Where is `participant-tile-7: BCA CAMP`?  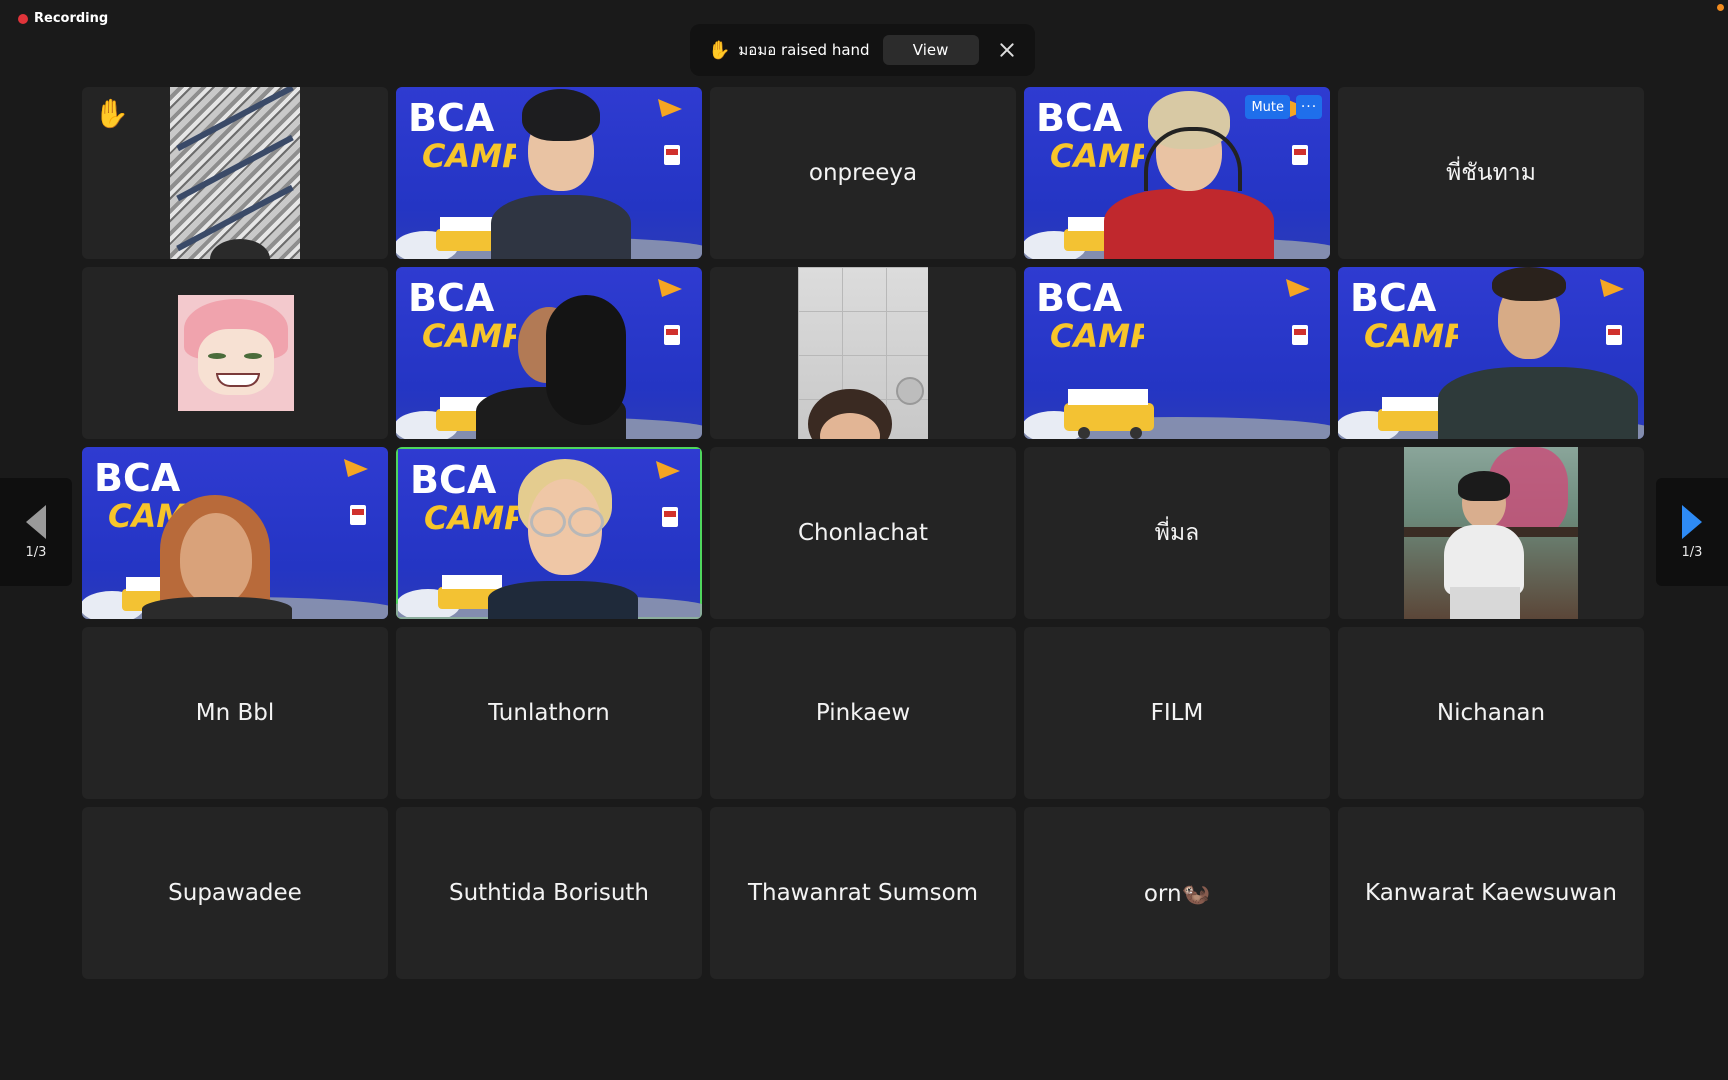 participant-tile-7: BCA CAMP is located at coordinates (549, 353).